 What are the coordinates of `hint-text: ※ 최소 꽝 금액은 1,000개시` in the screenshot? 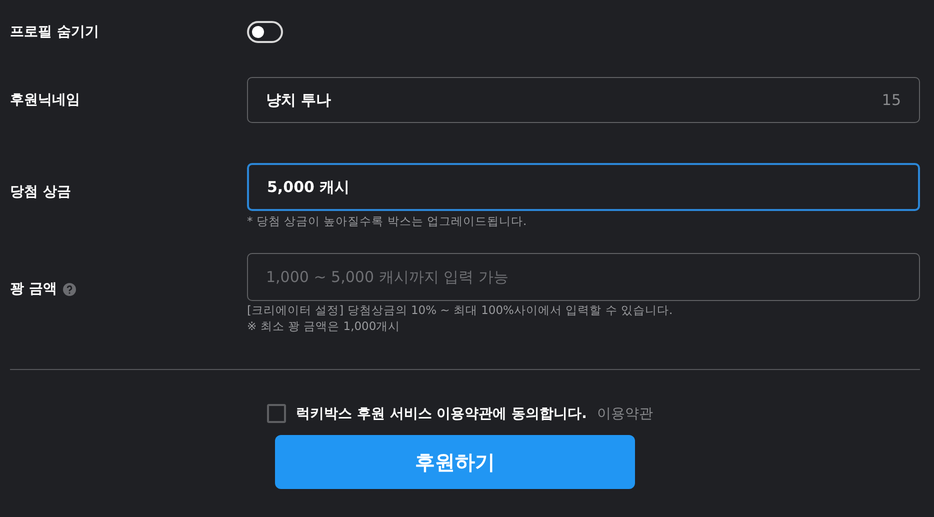 It's located at (324, 326).